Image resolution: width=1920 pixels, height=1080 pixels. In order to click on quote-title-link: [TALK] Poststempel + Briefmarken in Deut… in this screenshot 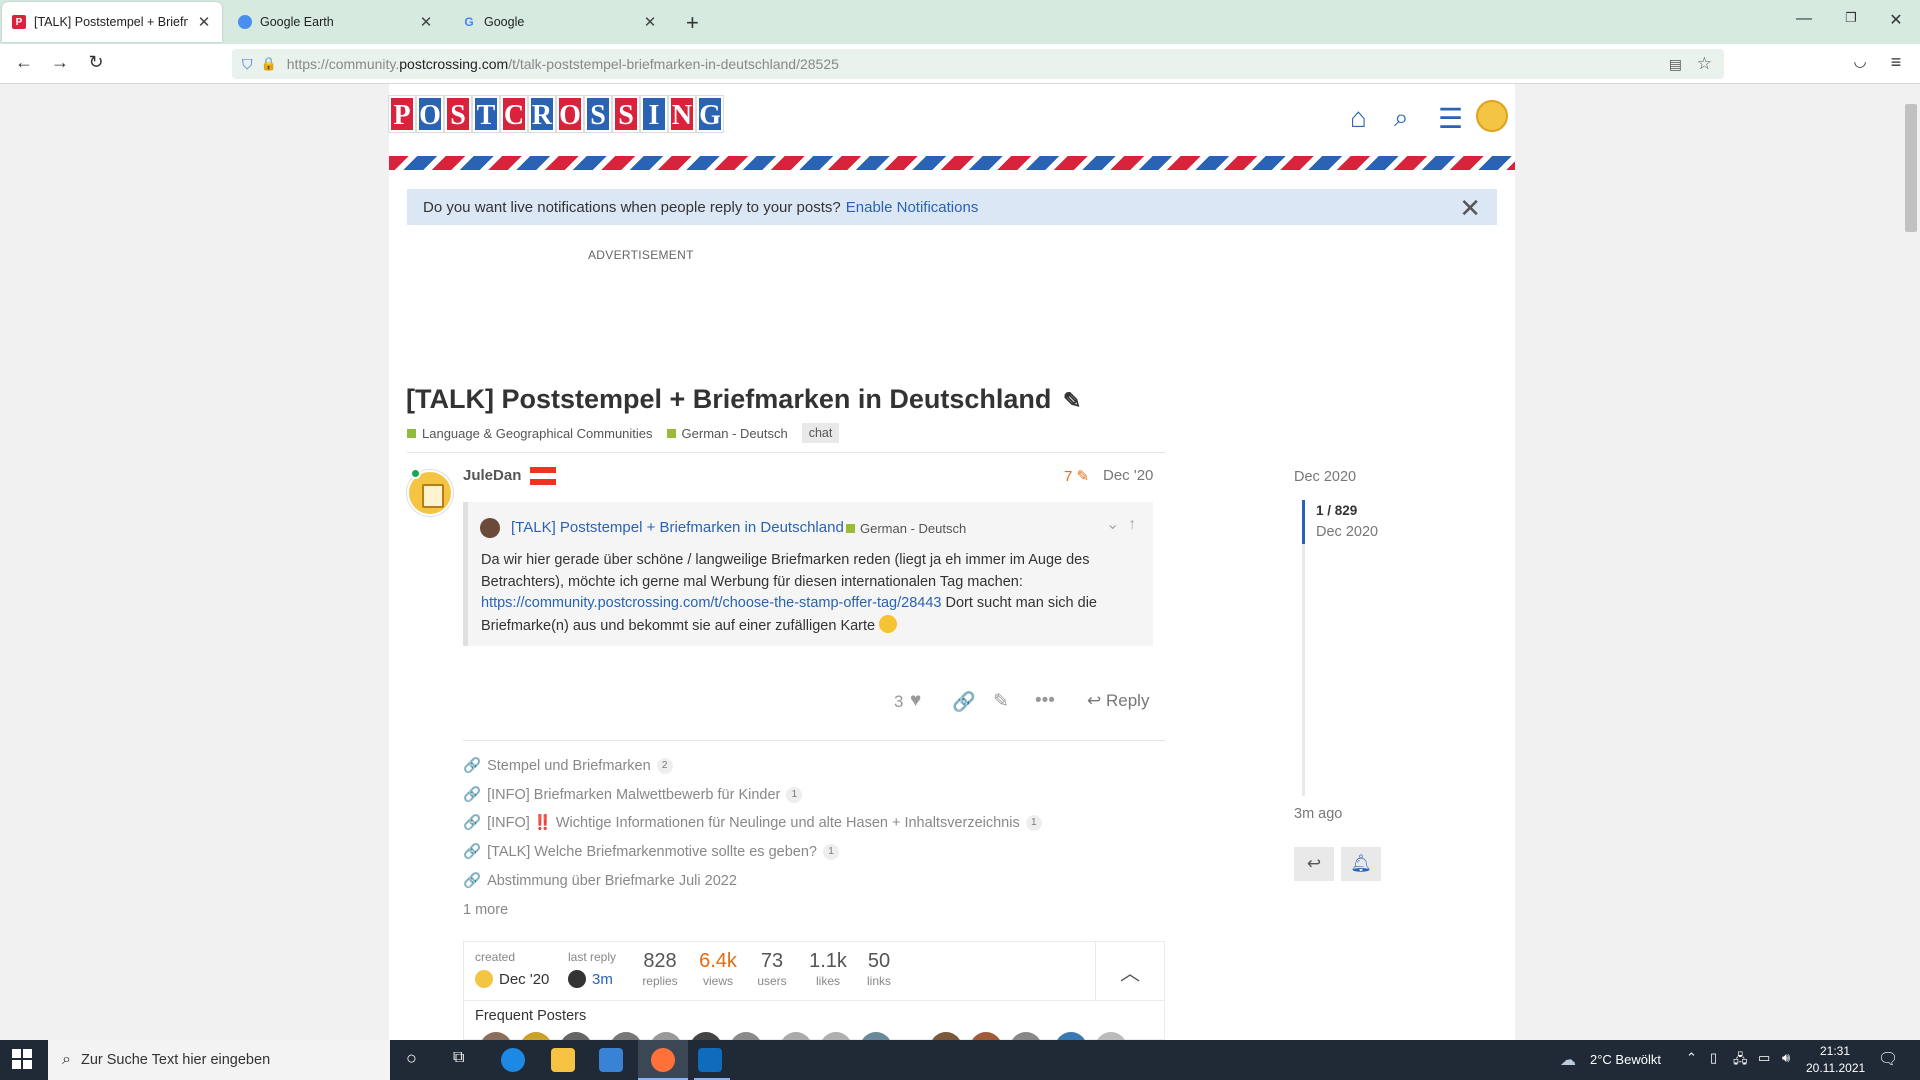, I will do `click(677, 527)`.